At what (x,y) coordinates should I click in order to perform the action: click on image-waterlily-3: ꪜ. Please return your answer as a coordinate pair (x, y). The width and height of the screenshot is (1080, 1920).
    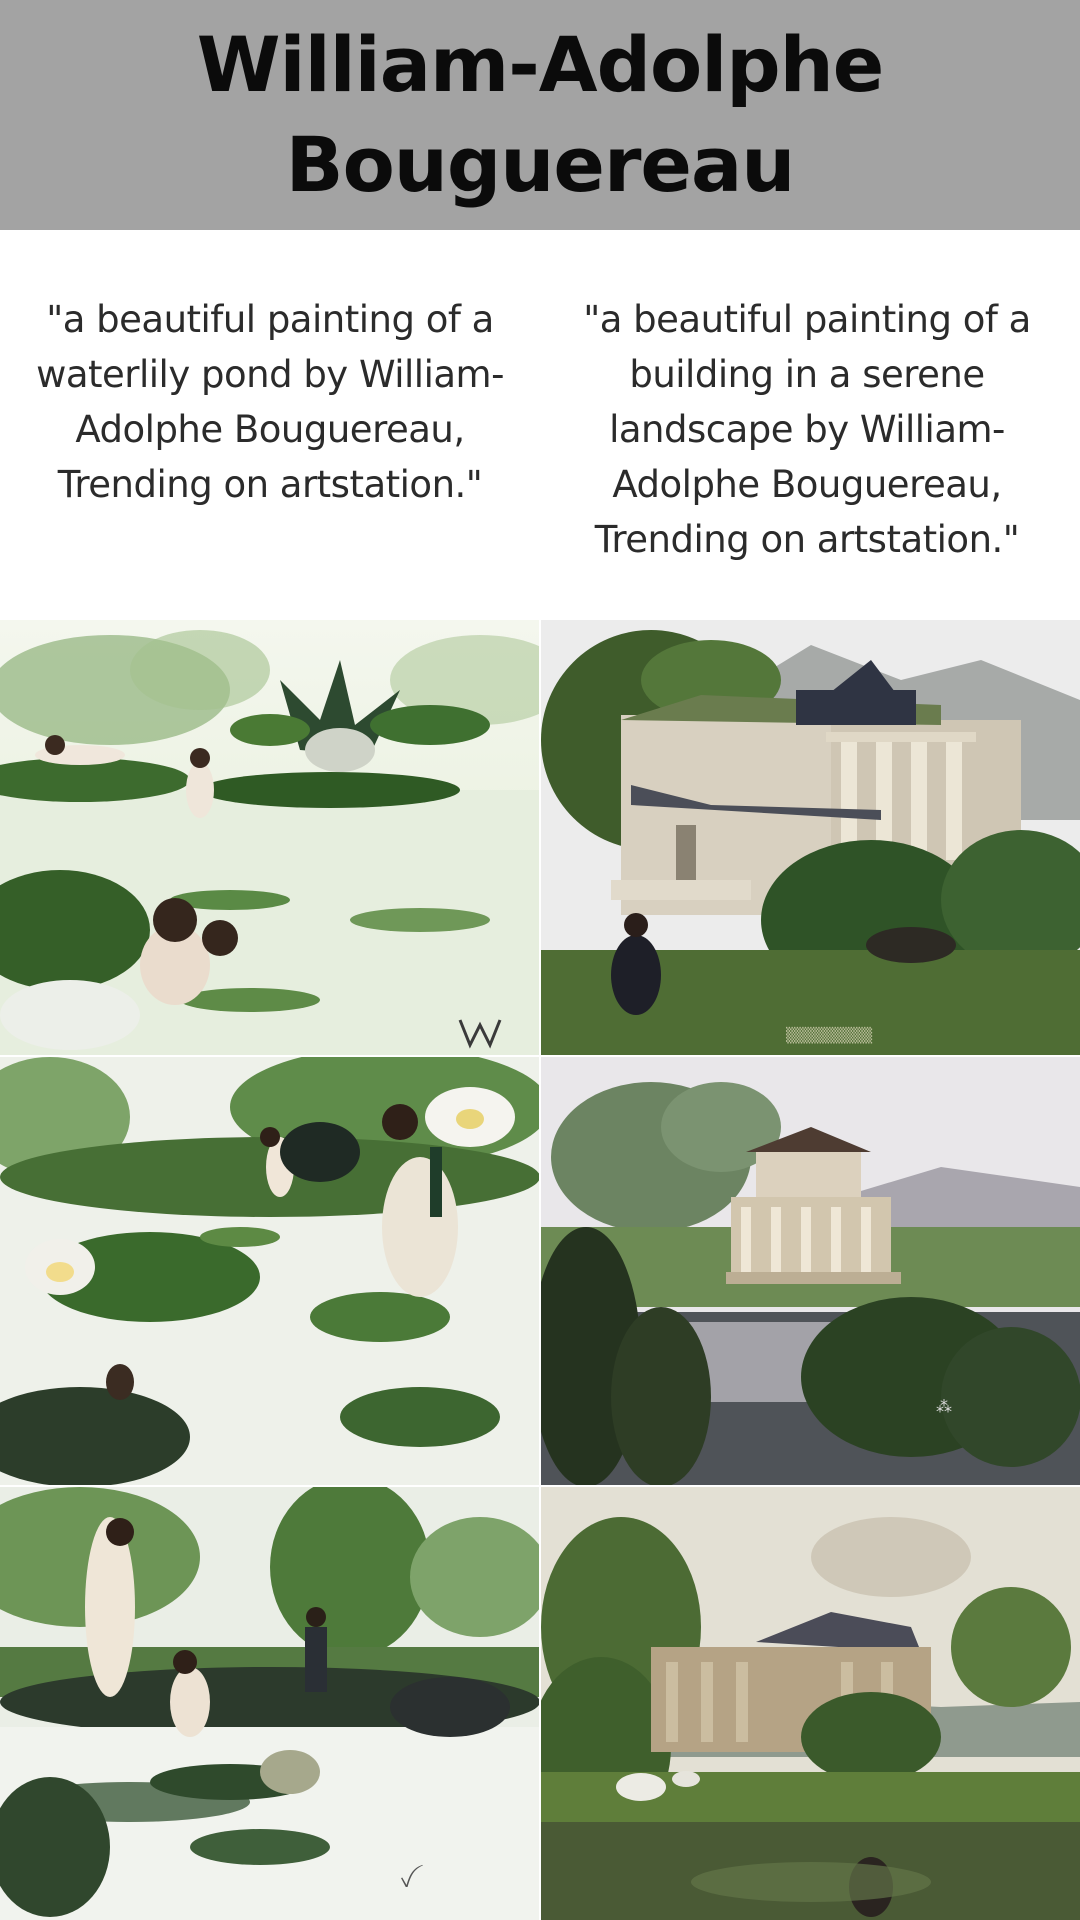
    Looking at the image, I should click on (270, 1703).